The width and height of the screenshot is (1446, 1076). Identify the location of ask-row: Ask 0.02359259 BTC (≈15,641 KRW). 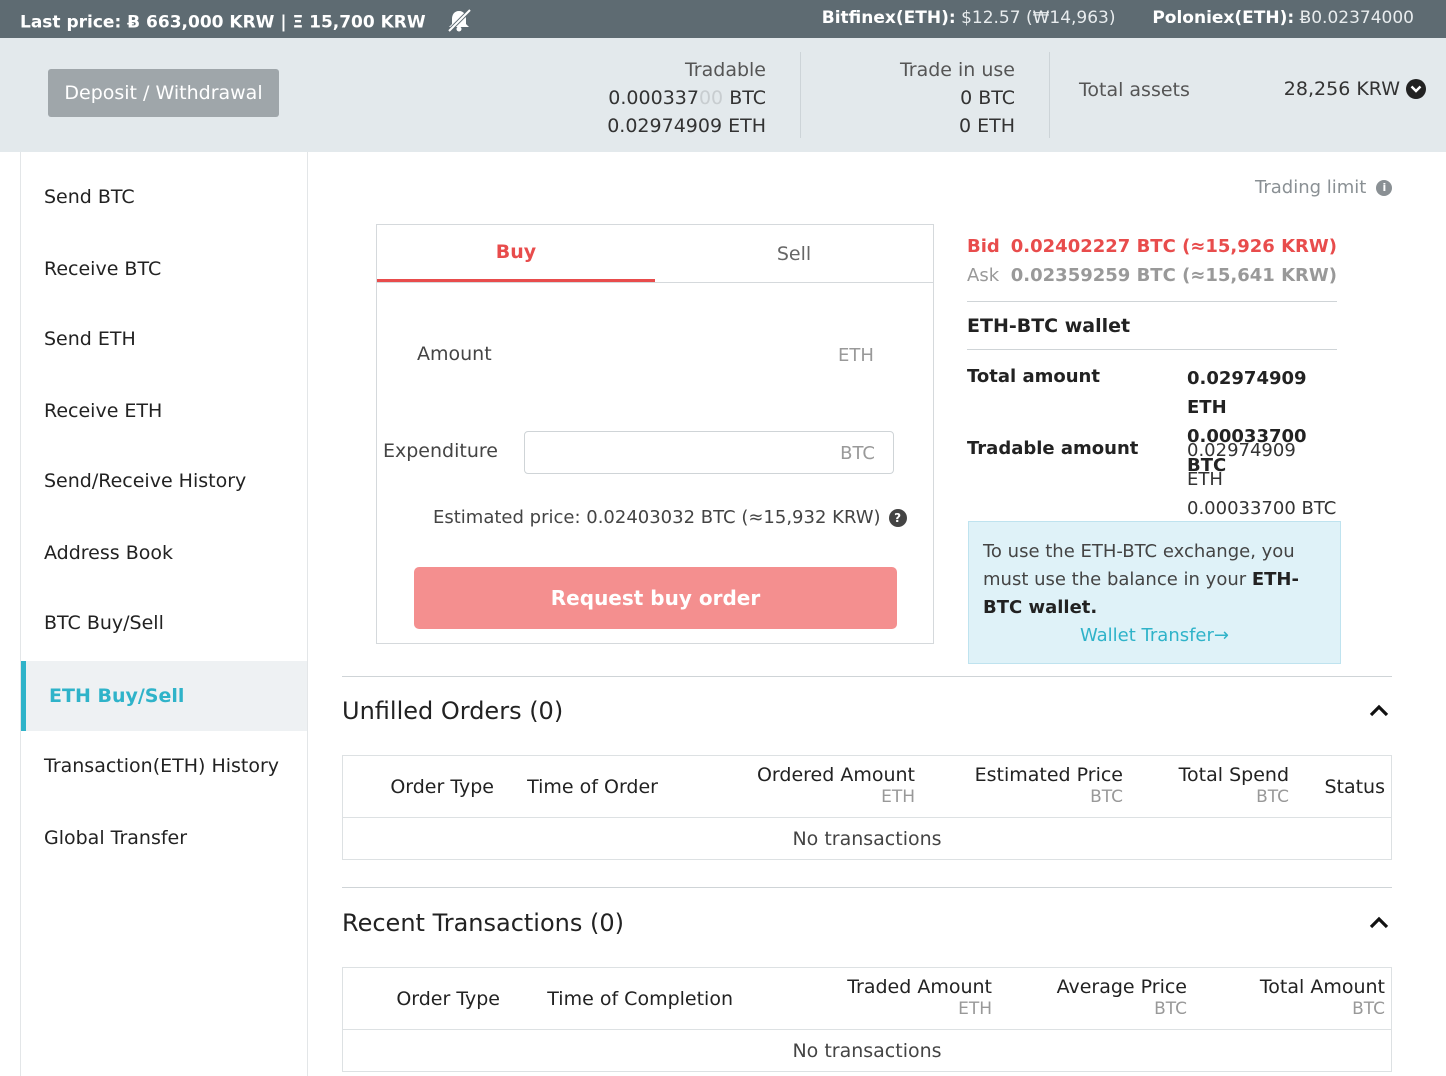
(1152, 275).